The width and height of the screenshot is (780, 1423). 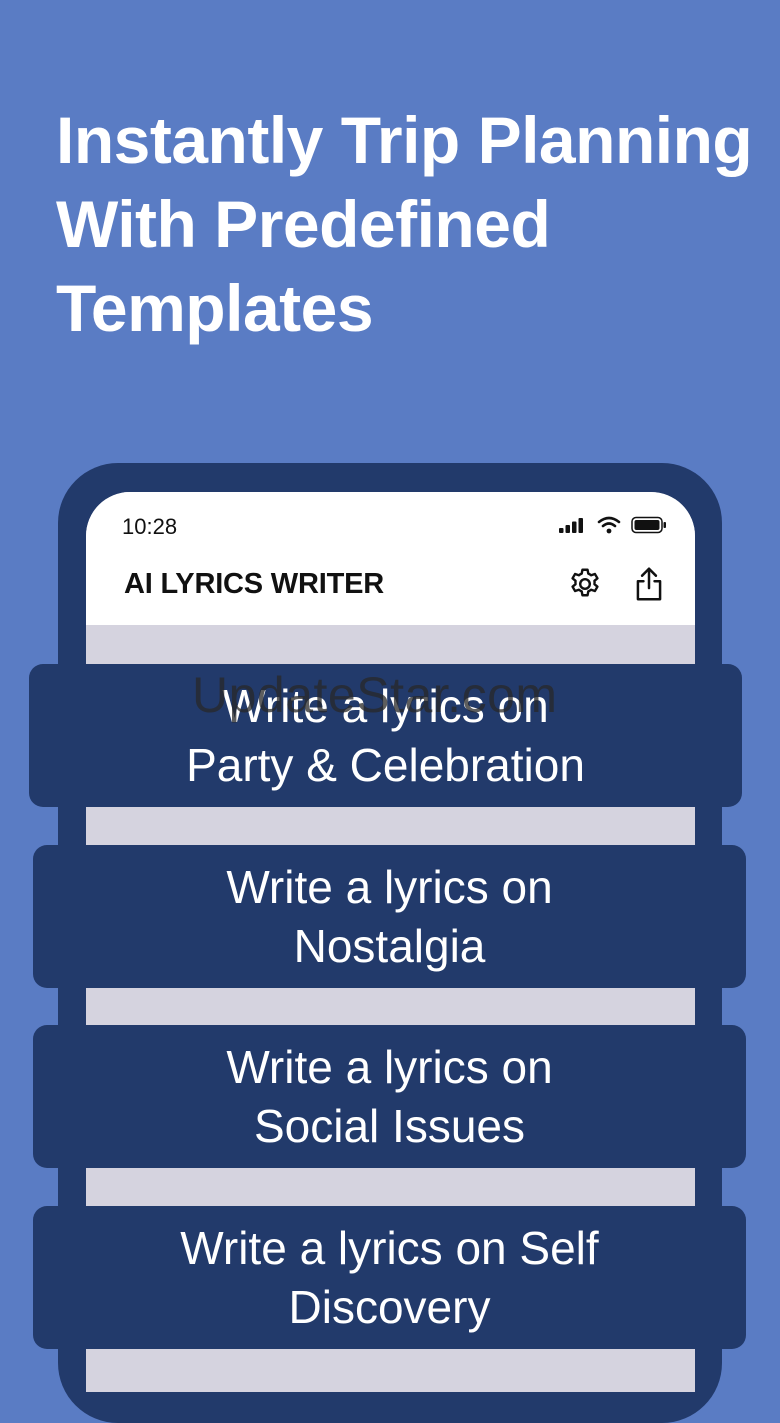 I want to click on template-card-party: Write a lyrics on Party & Celebration, so click(x=385, y=735).